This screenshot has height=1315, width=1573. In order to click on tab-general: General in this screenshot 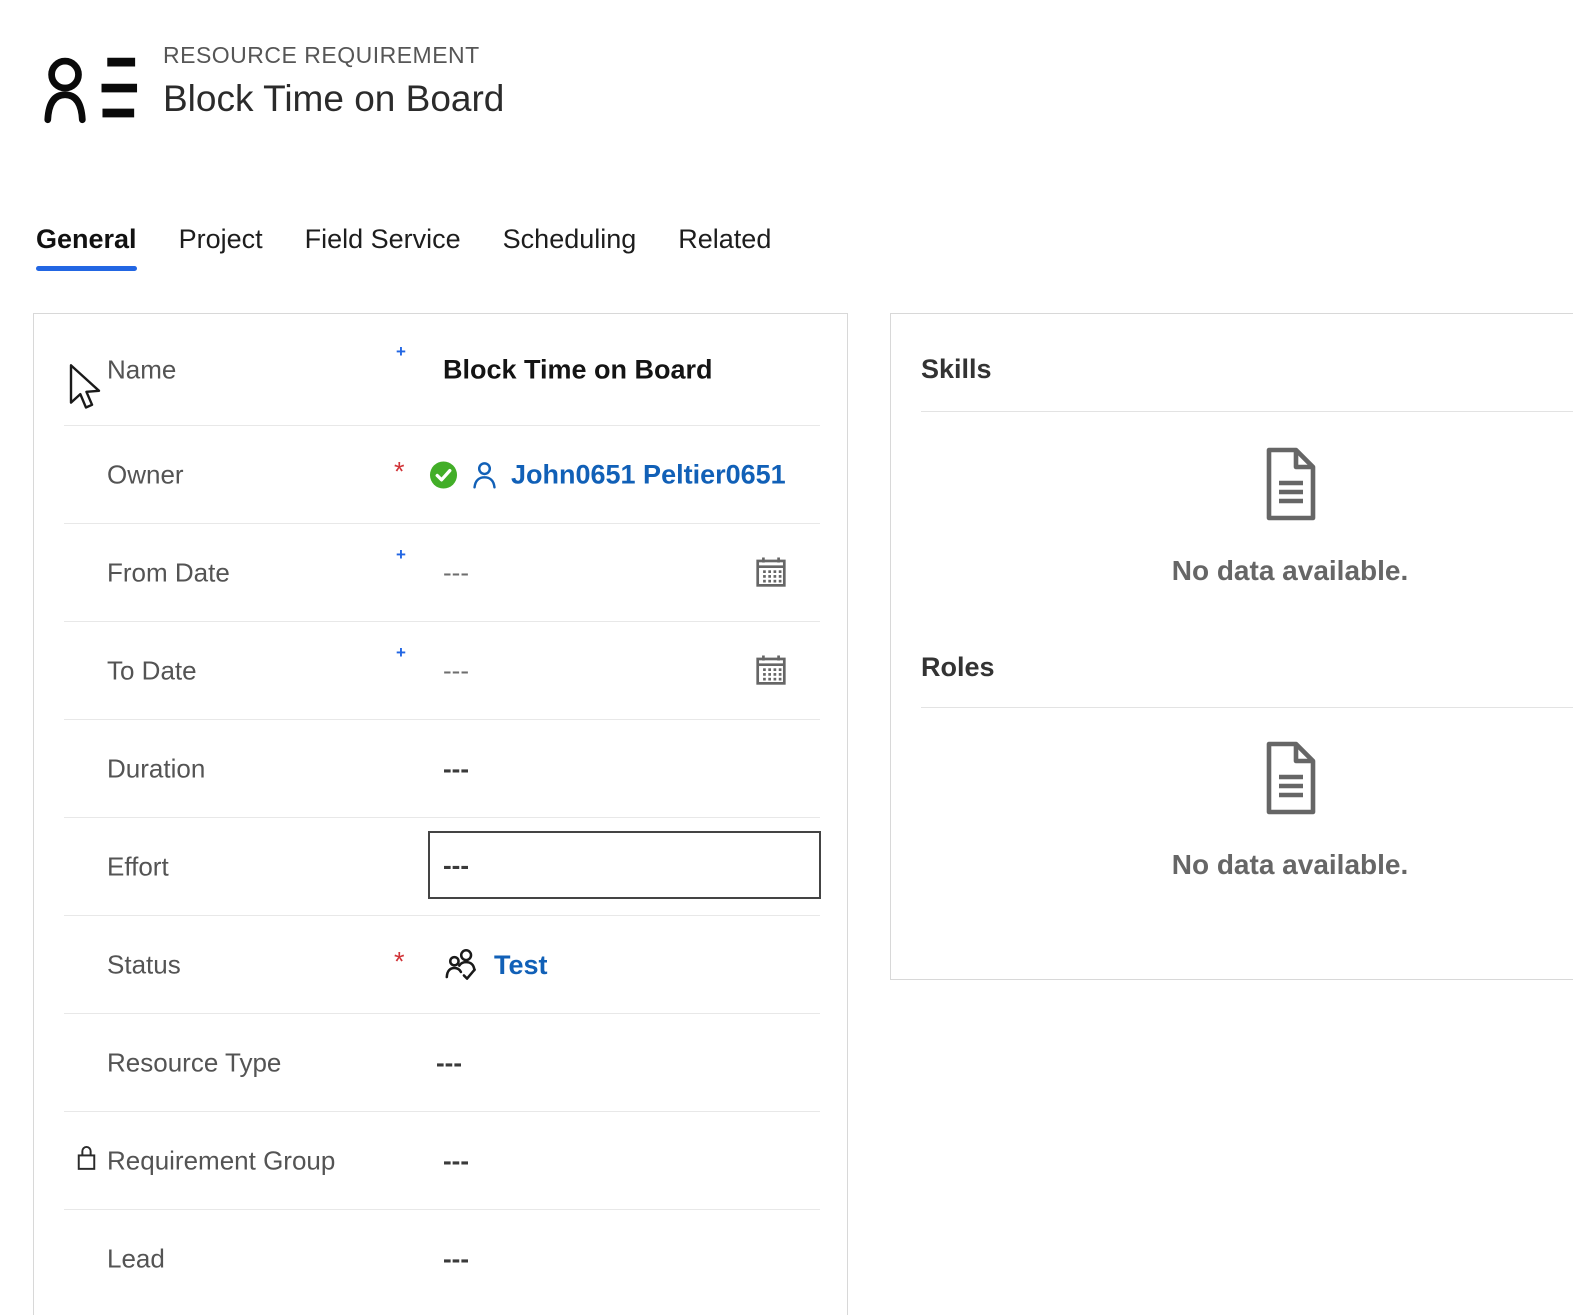, I will do `click(86, 247)`.